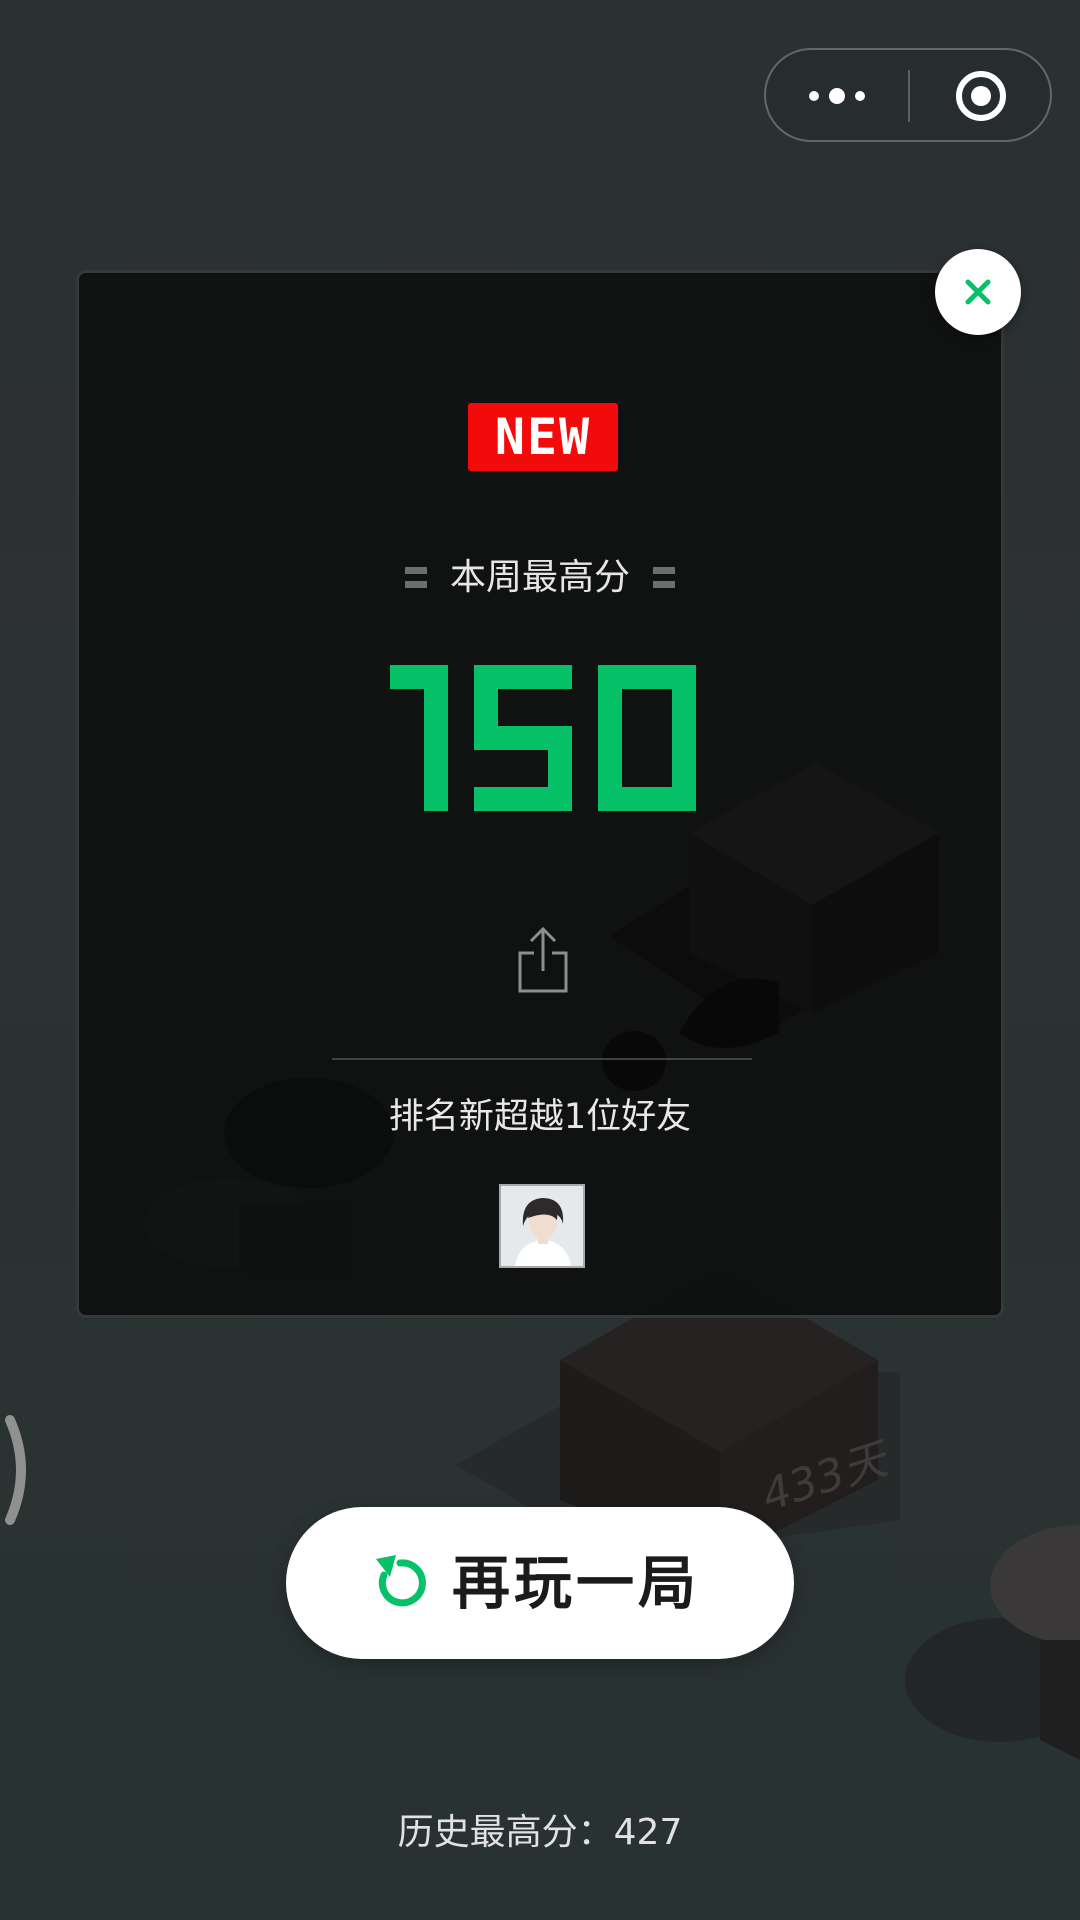  I want to click on friend-avatar, so click(542, 1226).